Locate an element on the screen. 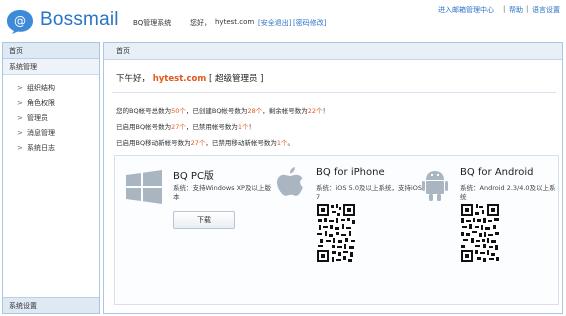  stat-text: 已启用BQ移动新帐号数为 is located at coordinates (153, 143).